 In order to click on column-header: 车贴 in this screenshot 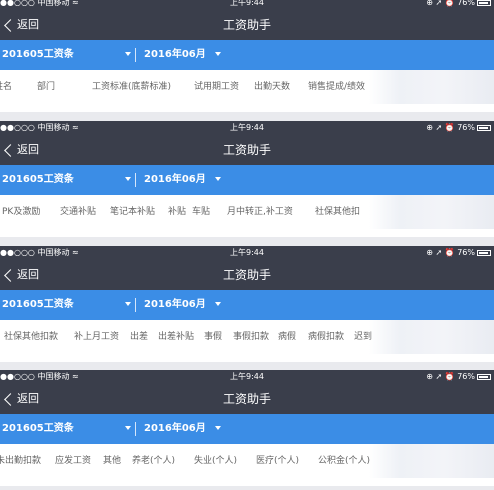, I will do `click(201, 212)`.